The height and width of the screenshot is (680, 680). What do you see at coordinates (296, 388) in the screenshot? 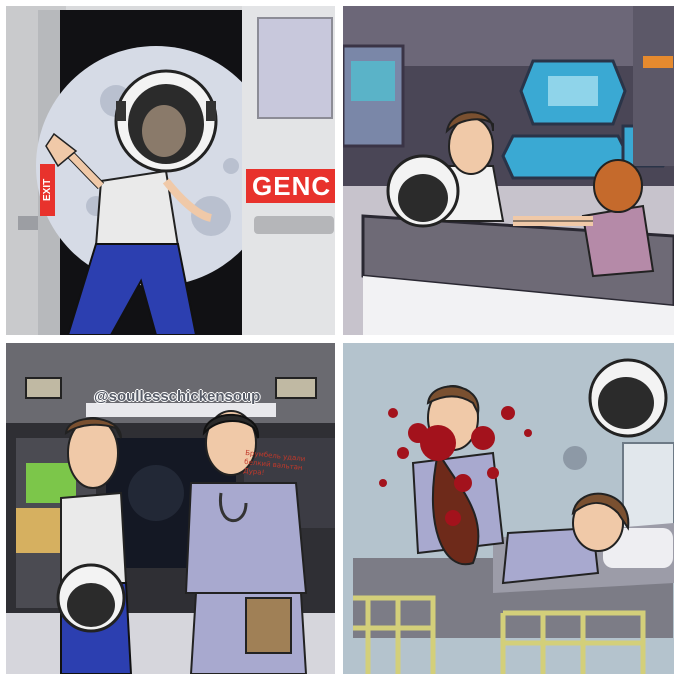
I see `ceiling-vent-right` at bounding box center [296, 388].